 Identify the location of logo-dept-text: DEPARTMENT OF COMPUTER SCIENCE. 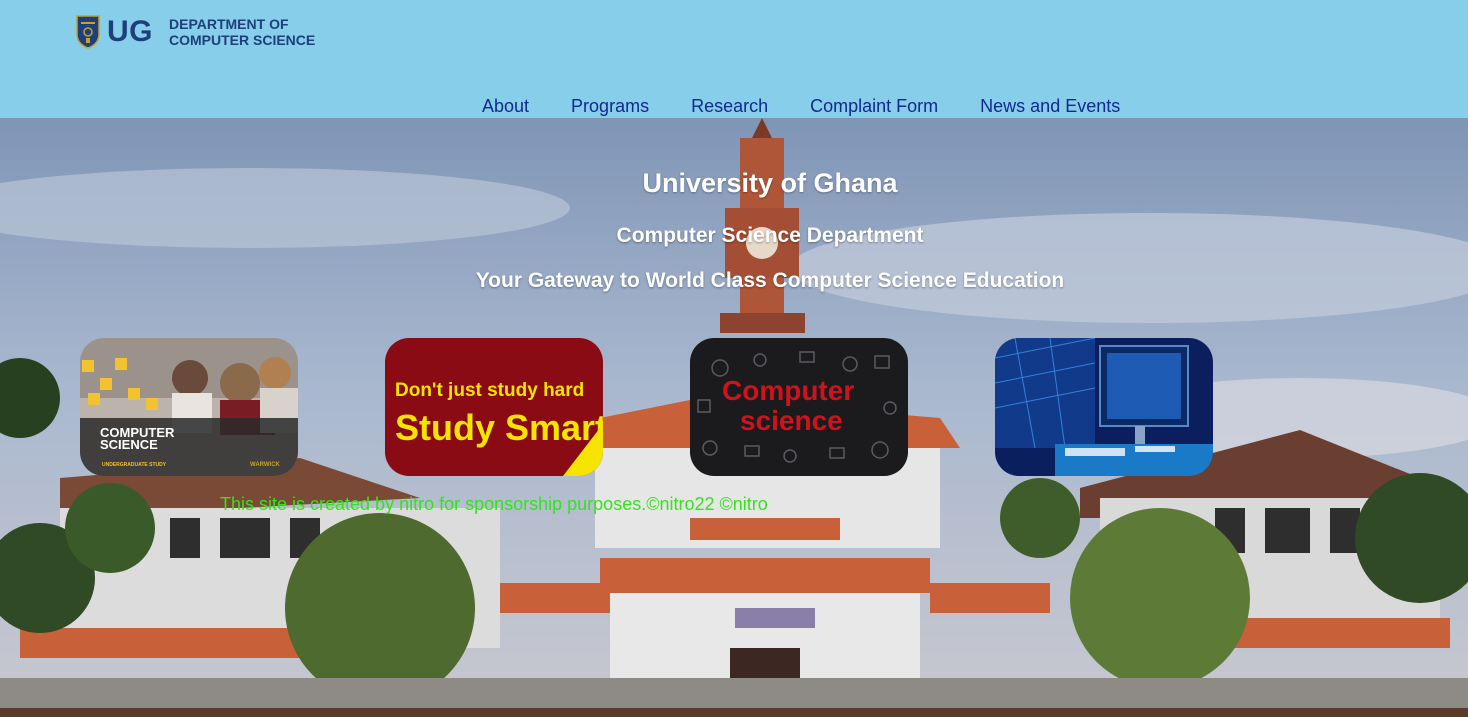
(242, 32).